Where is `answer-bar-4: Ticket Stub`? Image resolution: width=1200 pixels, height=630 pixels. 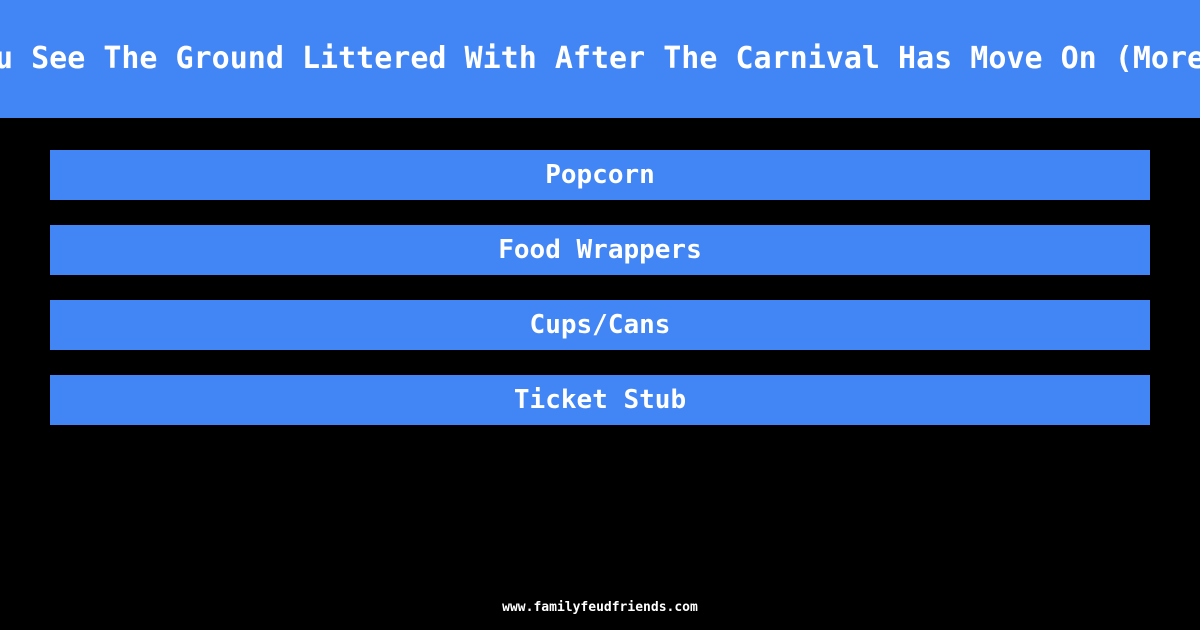 answer-bar-4: Ticket Stub is located at coordinates (600, 400).